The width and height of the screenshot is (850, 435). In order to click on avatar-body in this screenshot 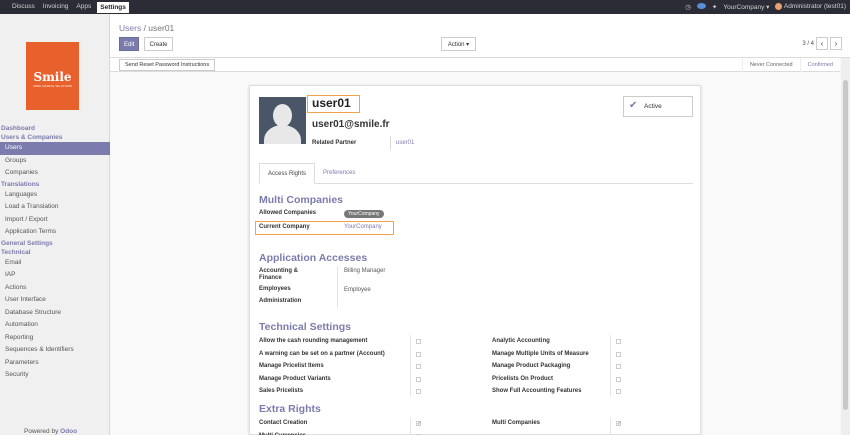, I will do `click(282, 134)`.